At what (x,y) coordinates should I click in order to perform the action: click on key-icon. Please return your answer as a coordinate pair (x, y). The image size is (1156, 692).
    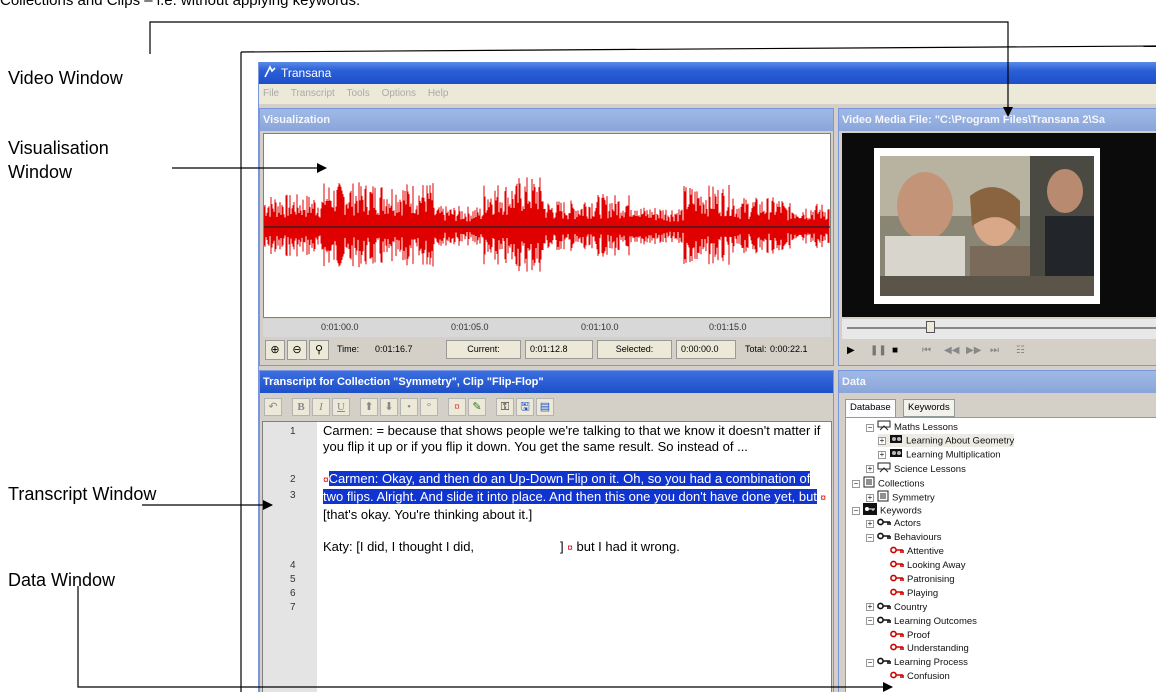
    Looking at the image, I should click on (884, 523).